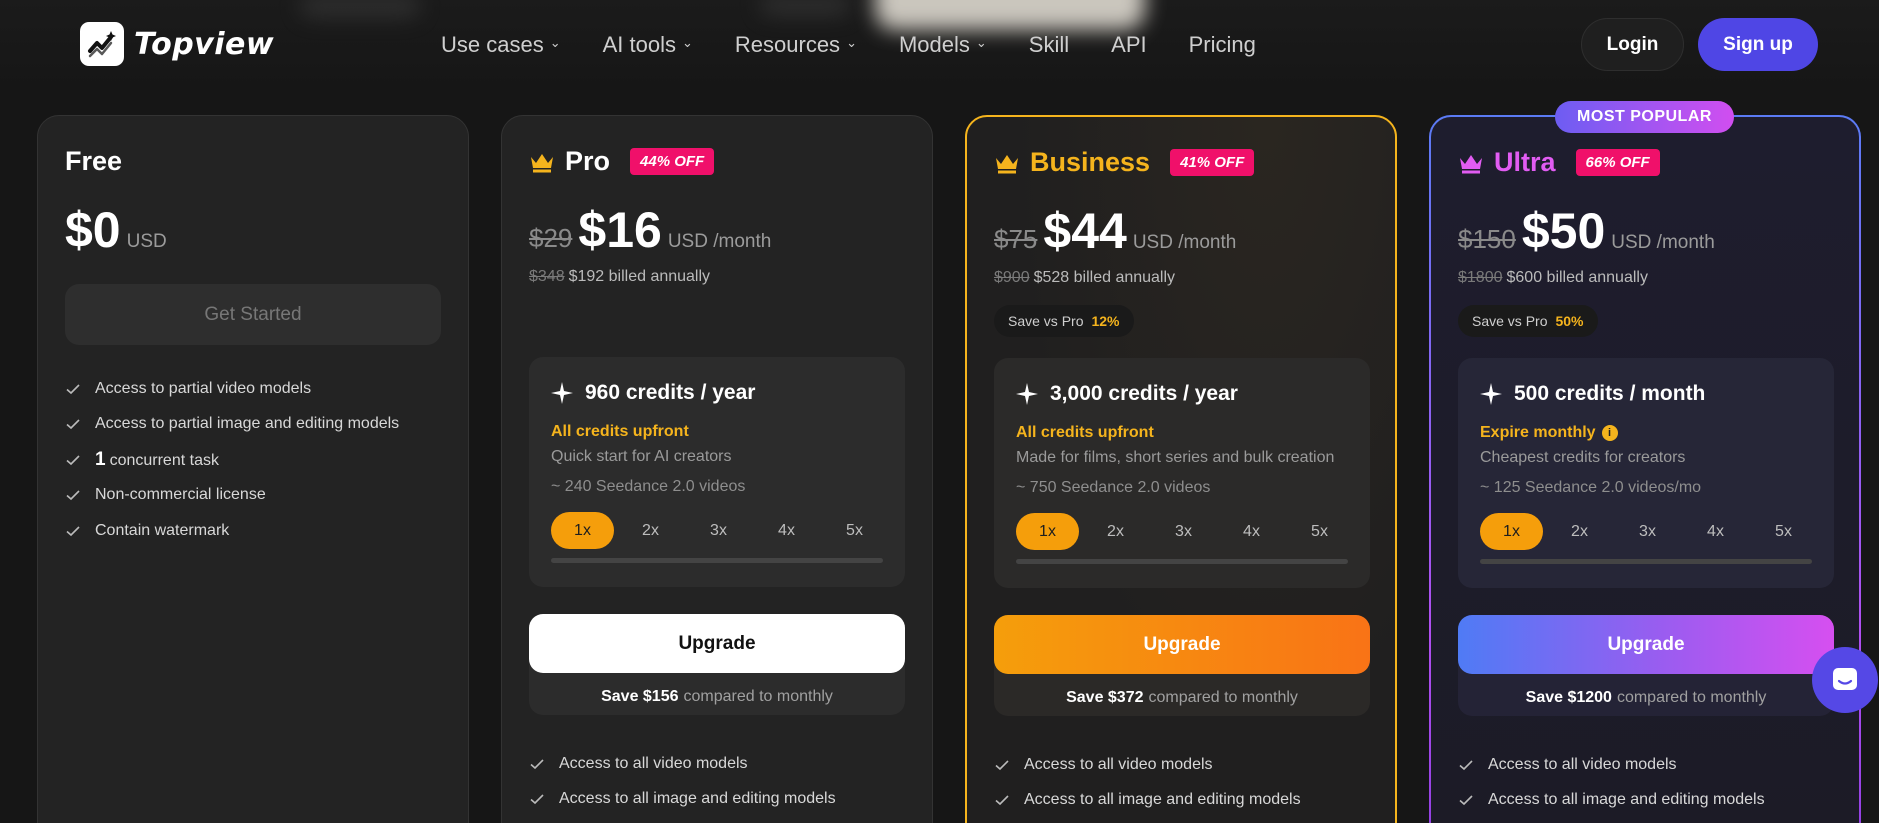  What do you see at coordinates (1144, 393) in the screenshot?
I see `credits-title-text: 3,000 credits / year` at bounding box center [1144, 393].